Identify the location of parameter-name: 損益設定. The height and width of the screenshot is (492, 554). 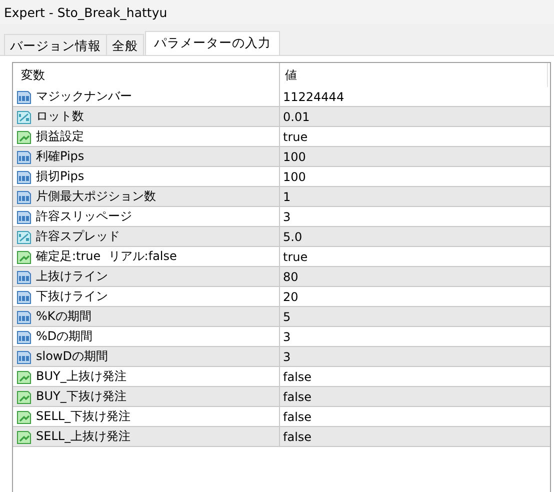
(60, 136).